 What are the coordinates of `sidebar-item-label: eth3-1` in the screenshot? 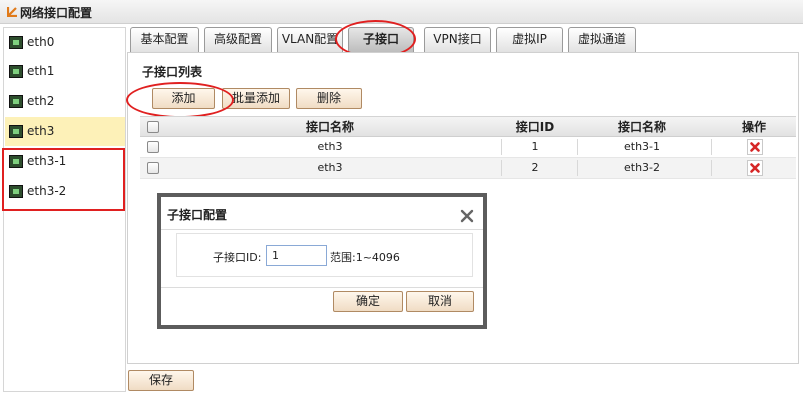 It's located at (47, 161).